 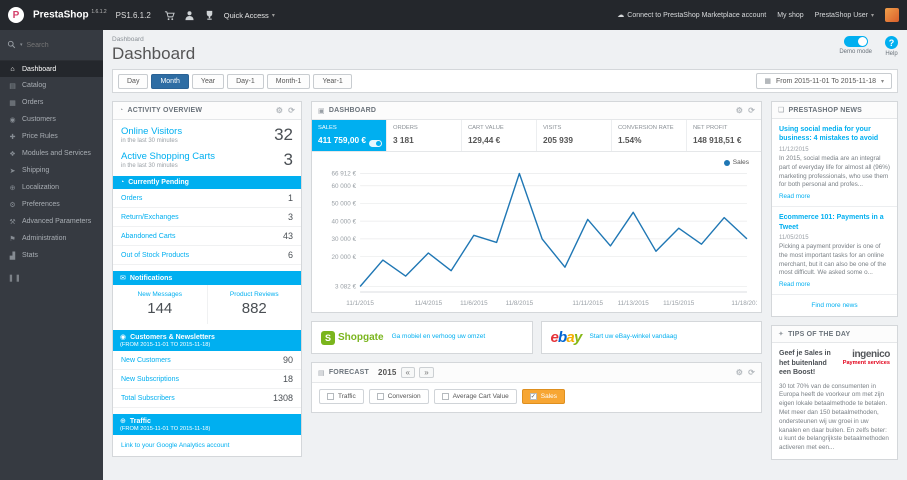 I want to click on quick-access-menu: Quick Access ▾, so click(x=249, y=15).